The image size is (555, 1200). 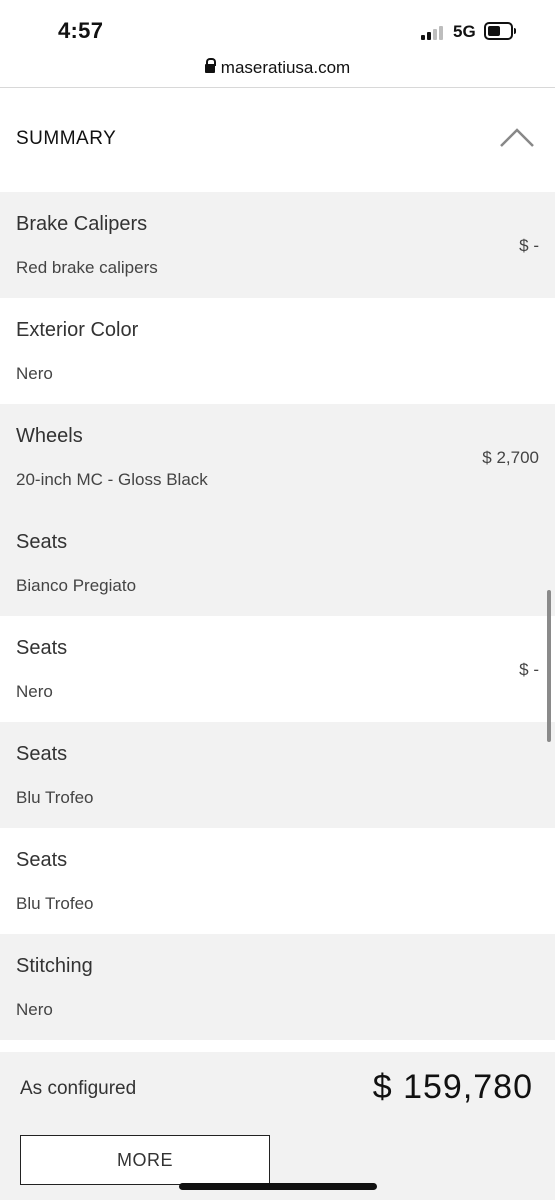 What do you see at coordinates (210, 65) in the screenshot?
I see `lock-icon` at bounding box center [210, 65].